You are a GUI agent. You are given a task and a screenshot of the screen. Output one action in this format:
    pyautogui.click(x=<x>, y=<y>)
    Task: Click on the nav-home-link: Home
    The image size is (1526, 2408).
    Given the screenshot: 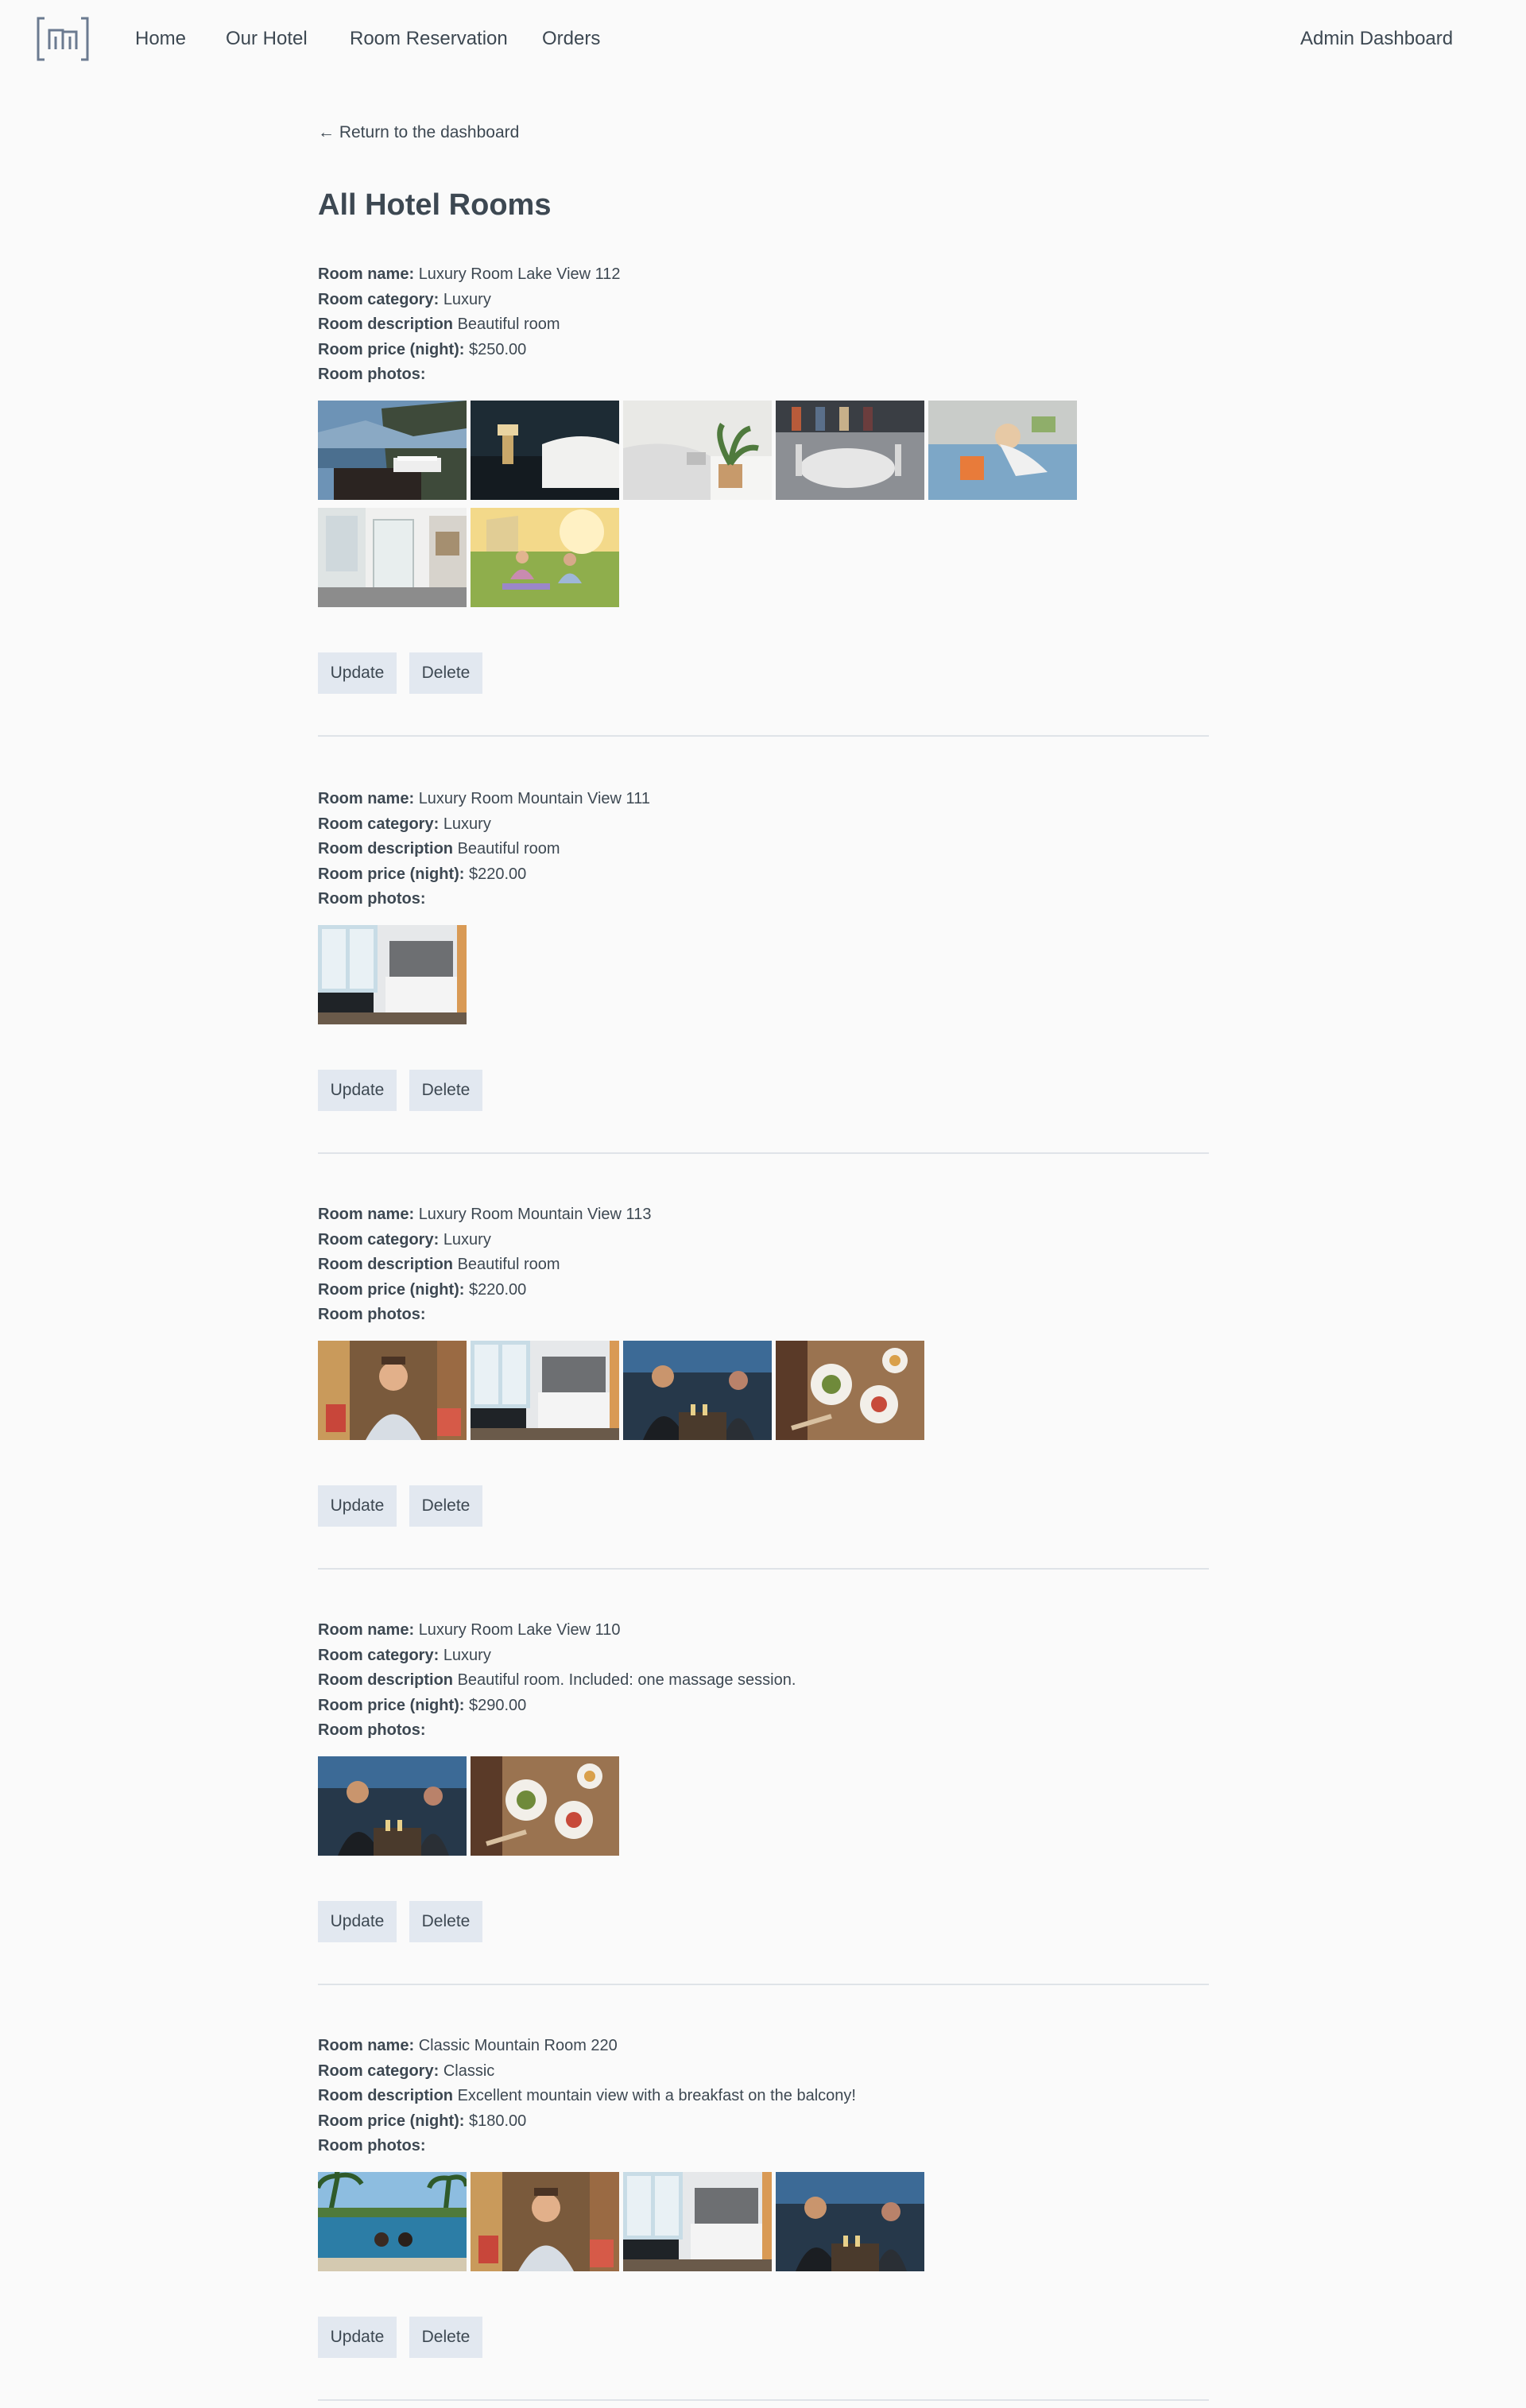 What is the action you would take?
    pyautogui.click(x=160, y=39)
    